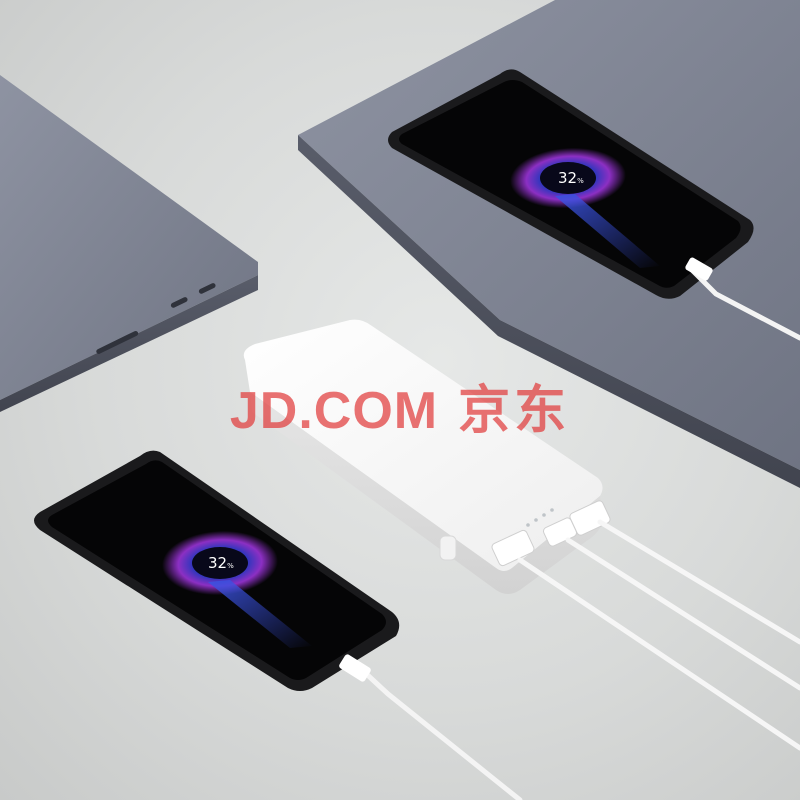  I want to click on phone-bottom: 32%, so click(217, 570).